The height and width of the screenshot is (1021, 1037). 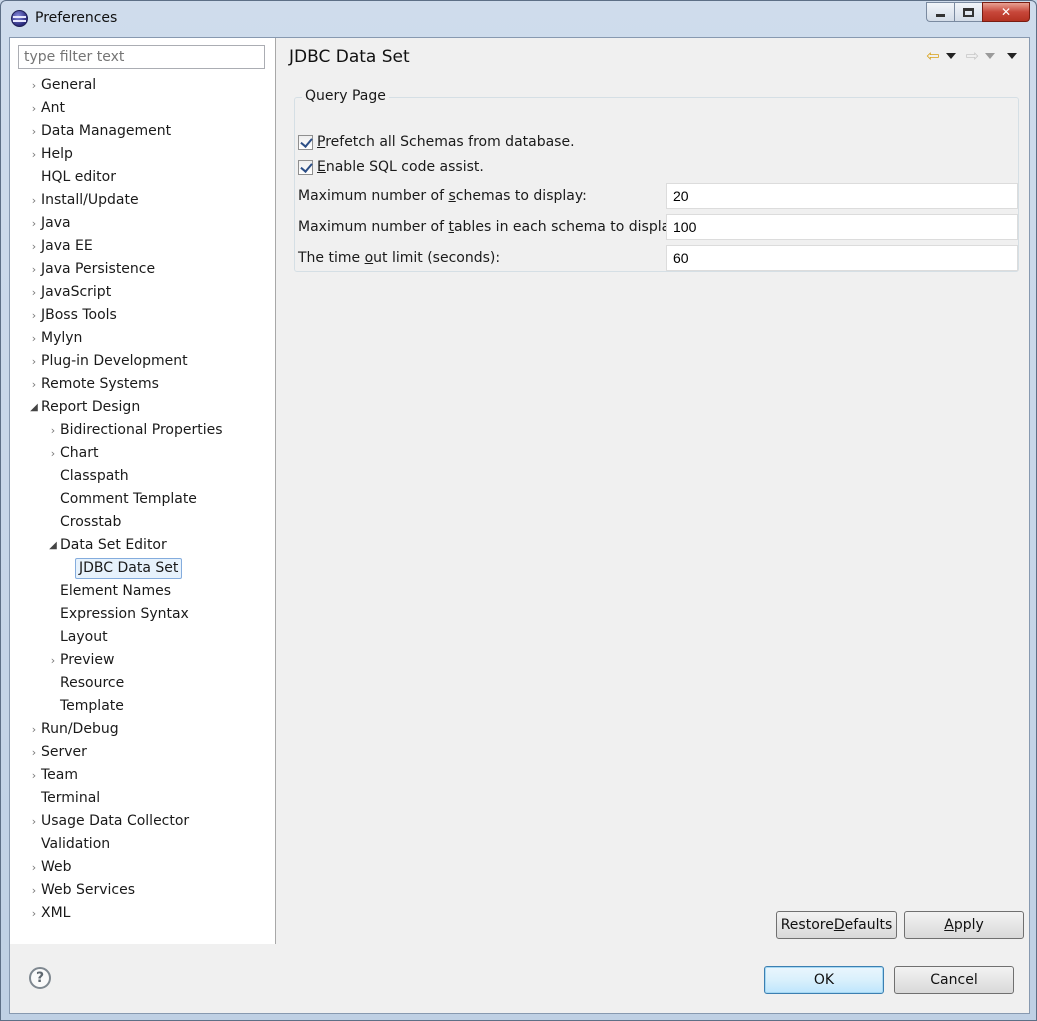 What do you see at coordinates (100, 384) in the screenshot?
I see `tree-item-label: Remote Systems` at bounding box center [100, 384].